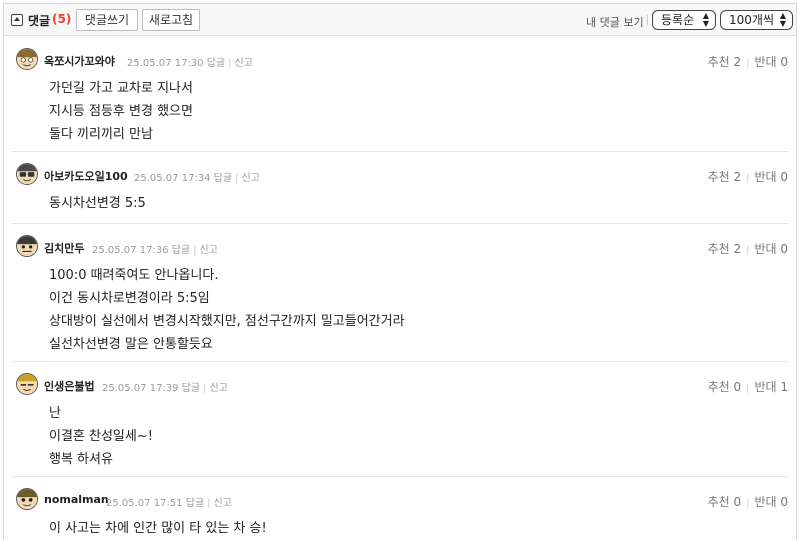 The width and height of the screenshot is (800, 541). What do you see at coordinates (134, 275) in the screenshot?
I see `comment-text-line: 100:0 때려죽여도 안나옵니다.` at bounding box center [134, 275].